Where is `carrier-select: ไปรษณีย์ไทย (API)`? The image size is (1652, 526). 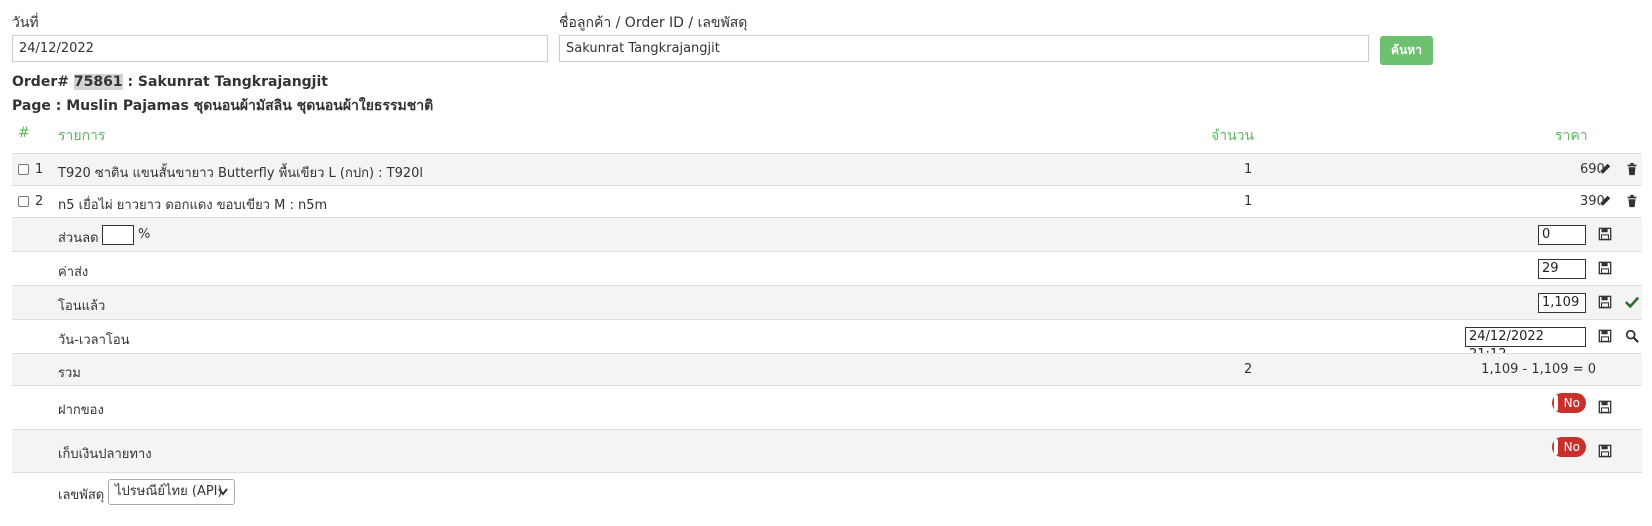
carrier-select: ไปรษณีย์ไทย (API) is located at coordinates (171, 492).